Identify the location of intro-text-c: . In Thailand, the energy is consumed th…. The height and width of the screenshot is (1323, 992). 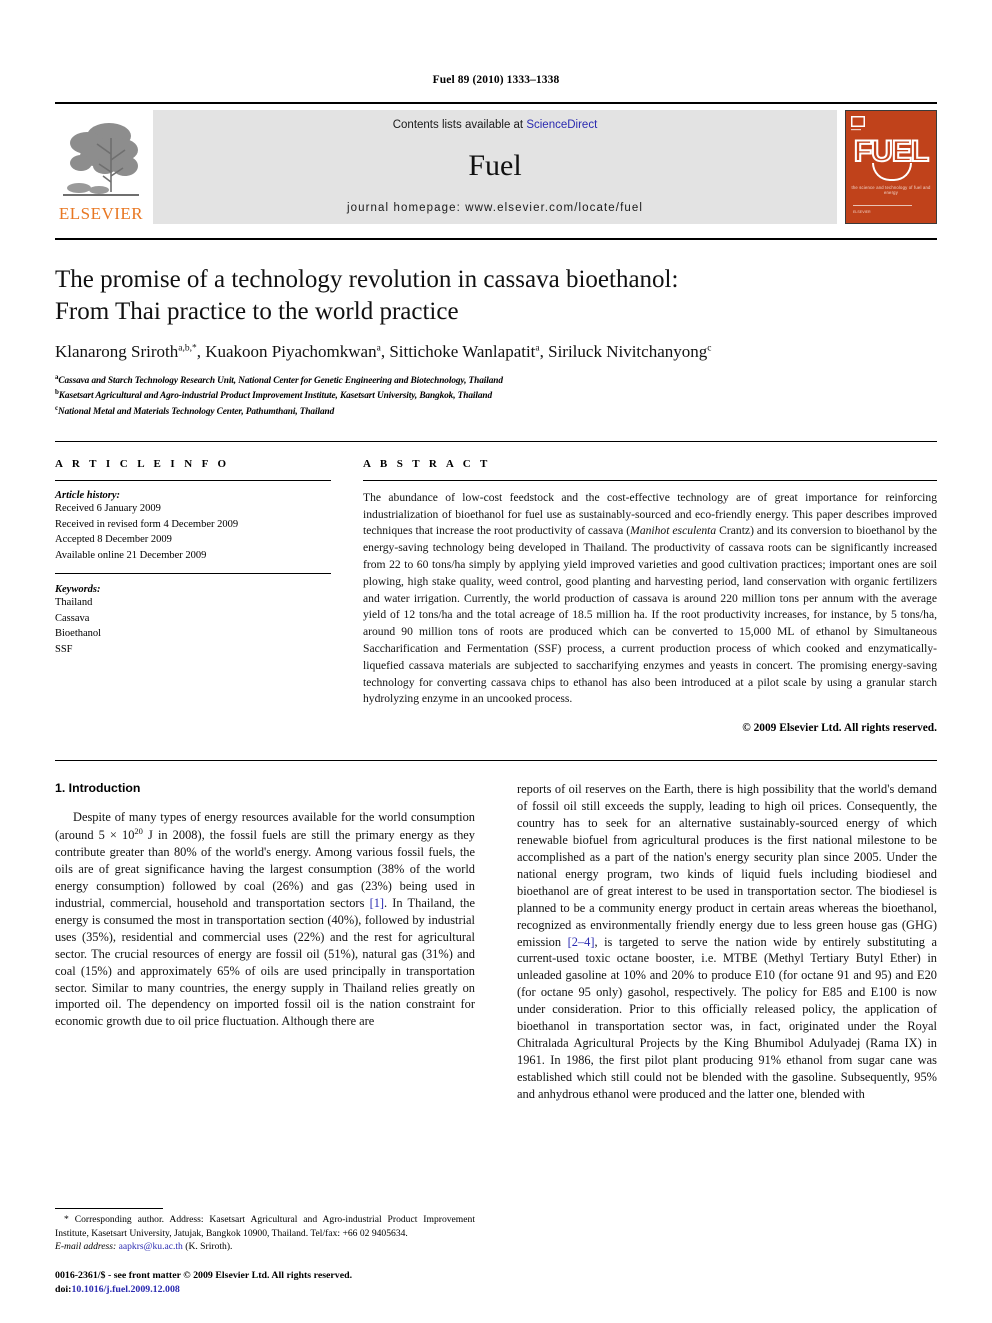
(265, 962).